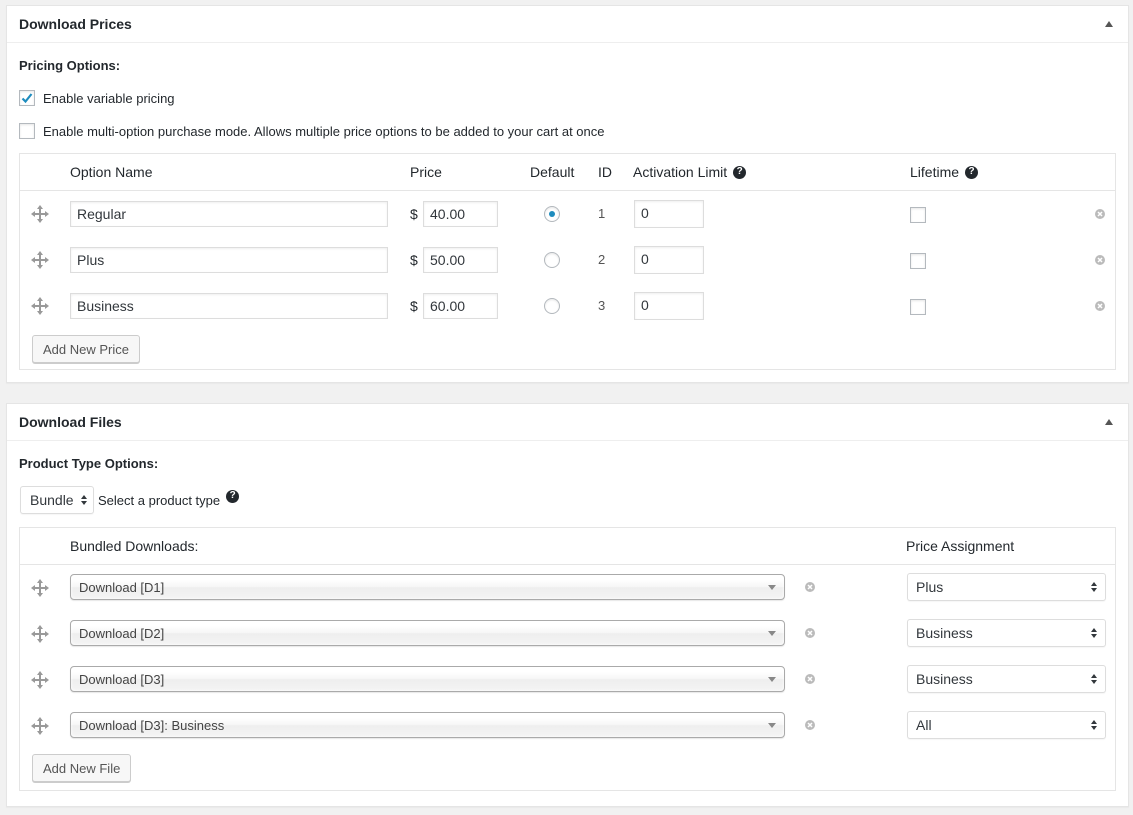 This screenshot has width=1133, height=815. What do you see at coordinates (602, 305) in the screenshot?
I see `price-id: 3` at bounding box center [602, 305].